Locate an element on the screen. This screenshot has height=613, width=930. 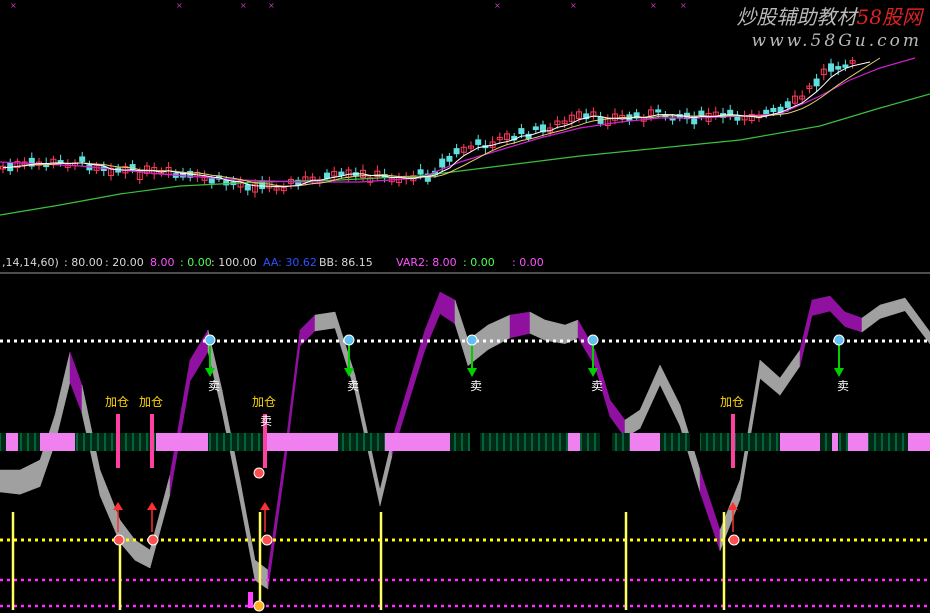
legend-aa: AA: 30.62 is located at coordinates (290, 262).